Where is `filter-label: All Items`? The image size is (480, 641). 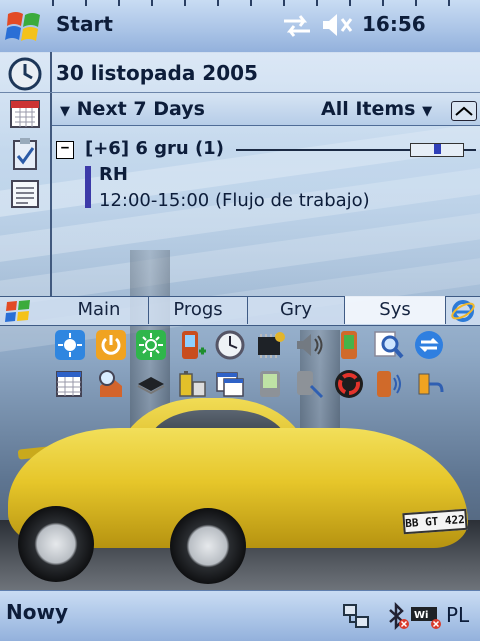
filter-label: All Items is located at coordinates (368, 109).